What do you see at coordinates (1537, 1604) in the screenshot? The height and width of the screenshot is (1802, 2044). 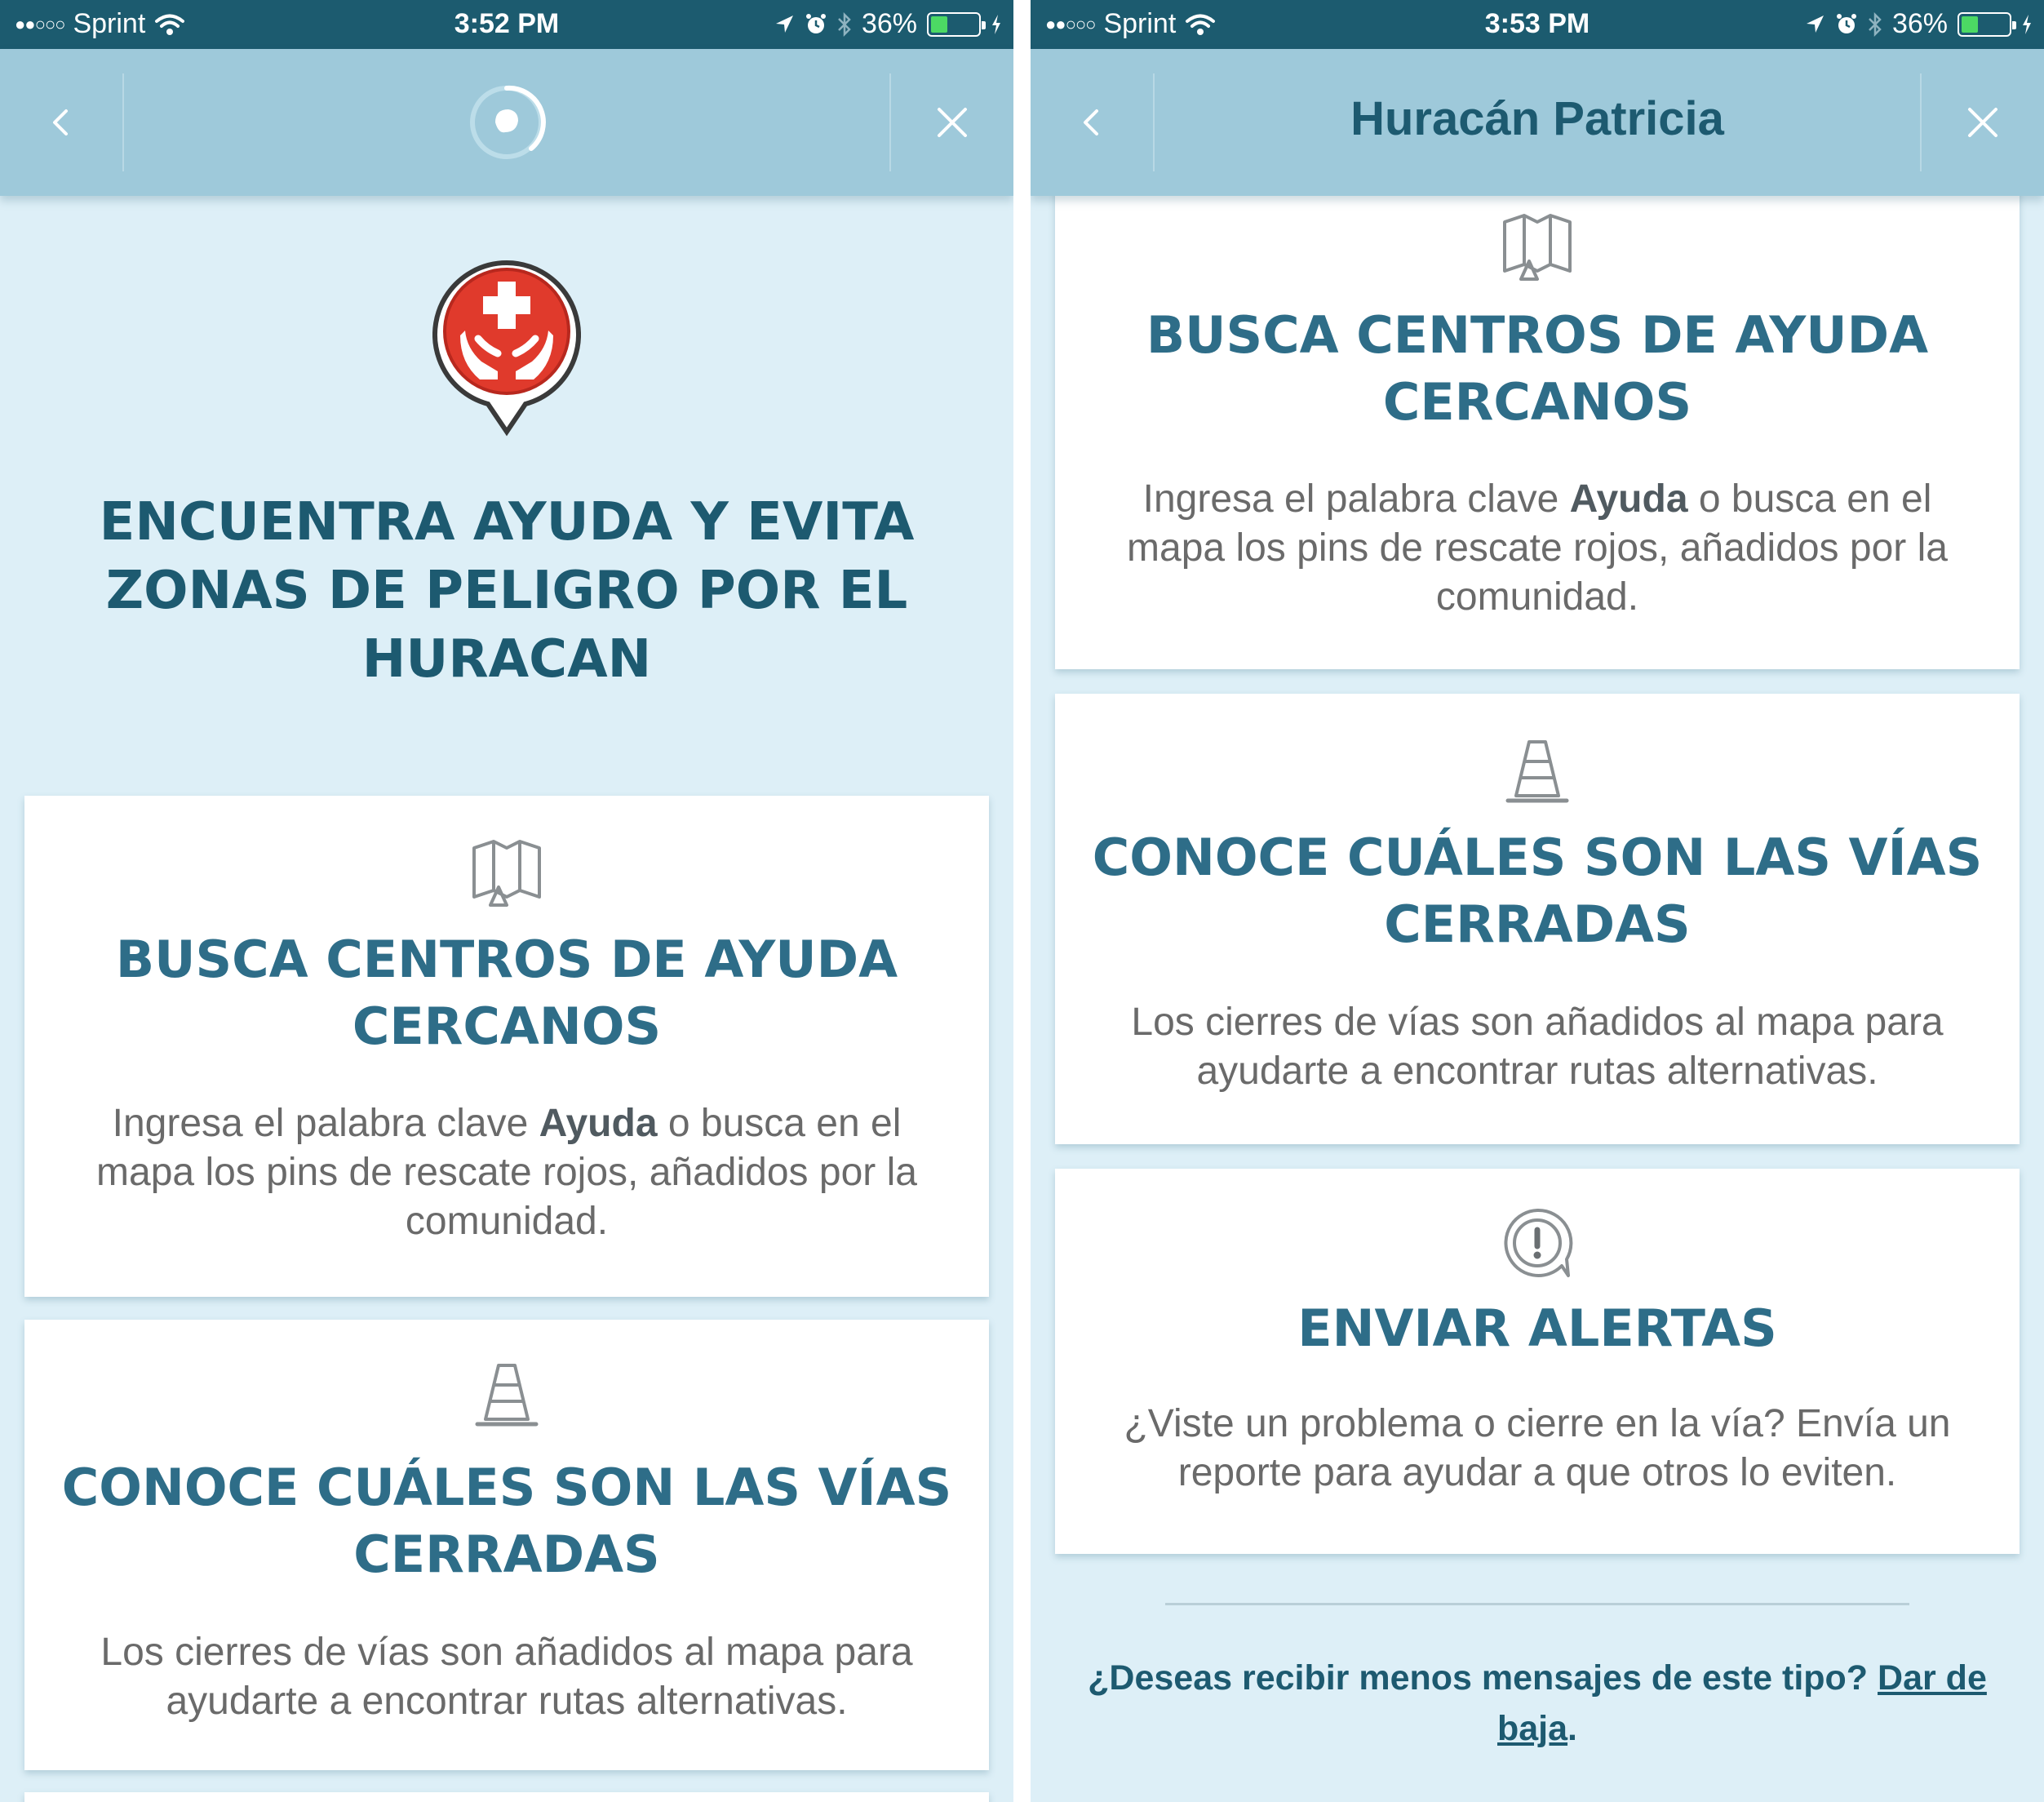 I see `divider` at bounding box center [1537, 1604].